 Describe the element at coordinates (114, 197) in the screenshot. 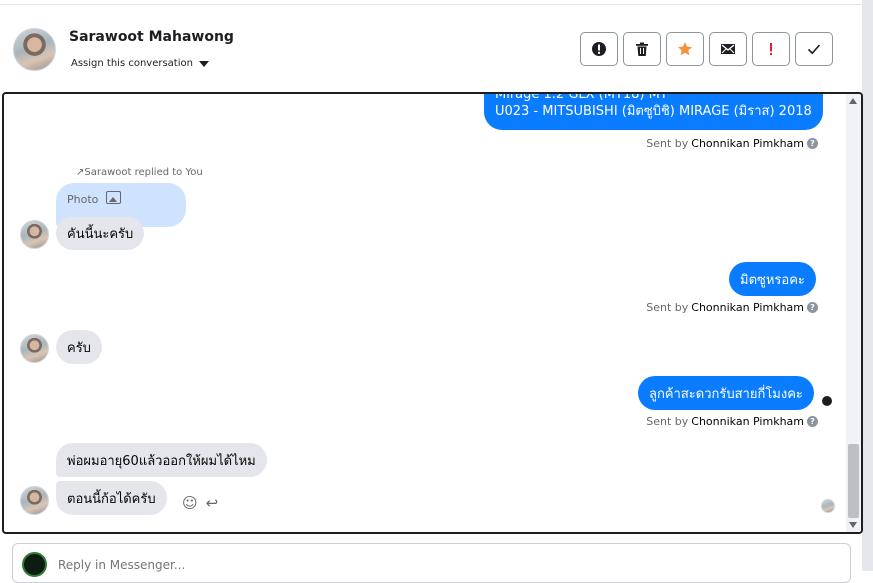

I see `photo-icon` at that location.